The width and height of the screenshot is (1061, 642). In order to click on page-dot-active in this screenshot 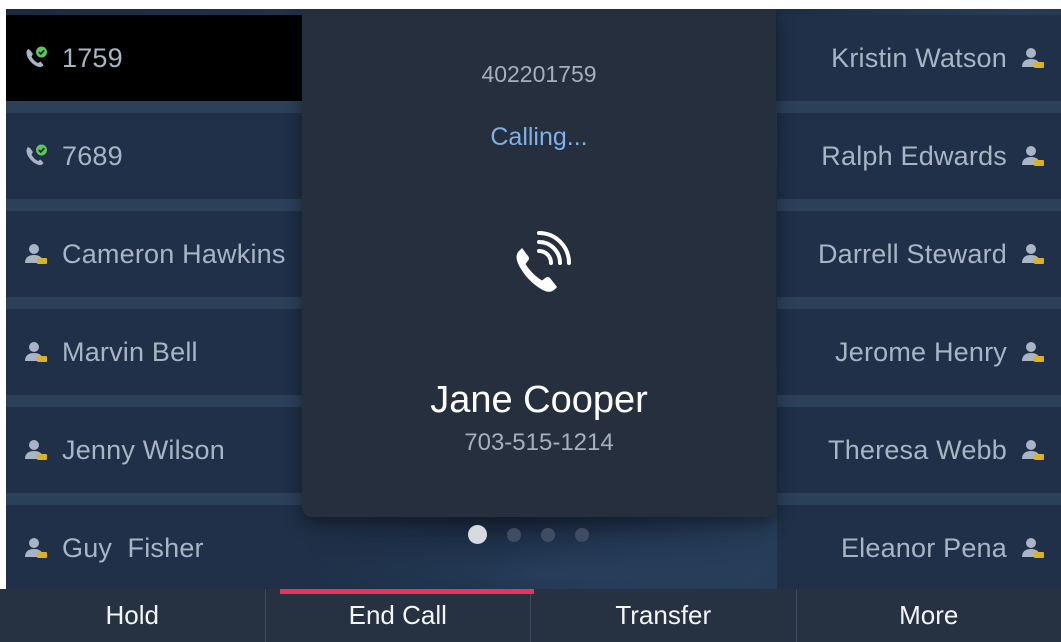, I will do `click(477, 534)`.